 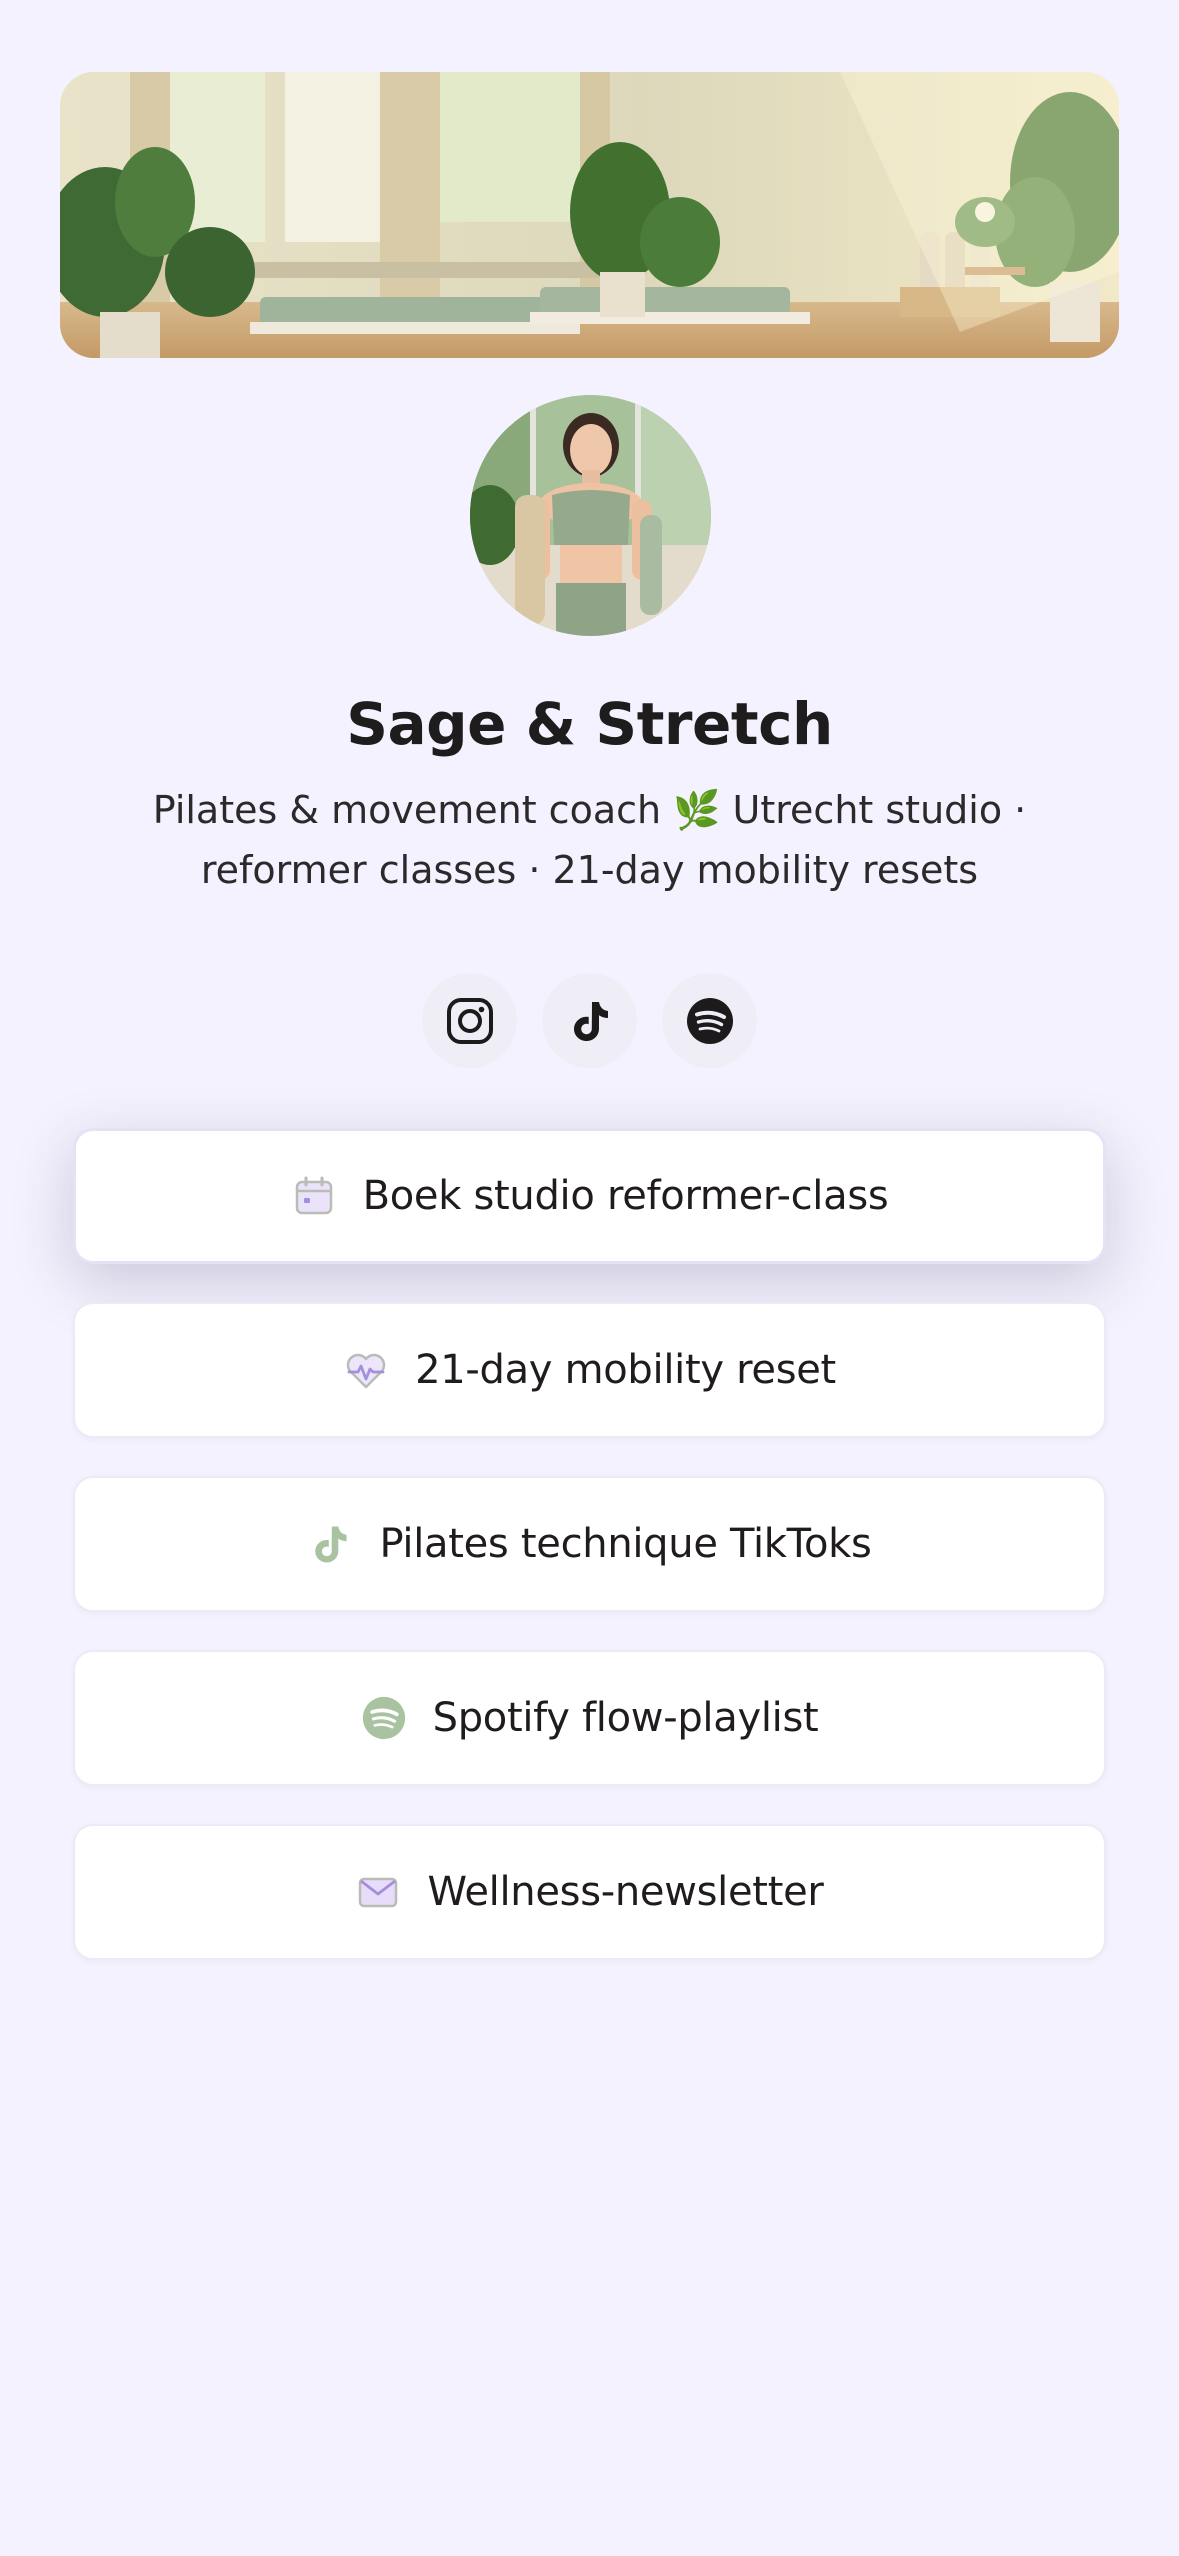 I want to click on tiktok-link, so click(x=589, y=1020).